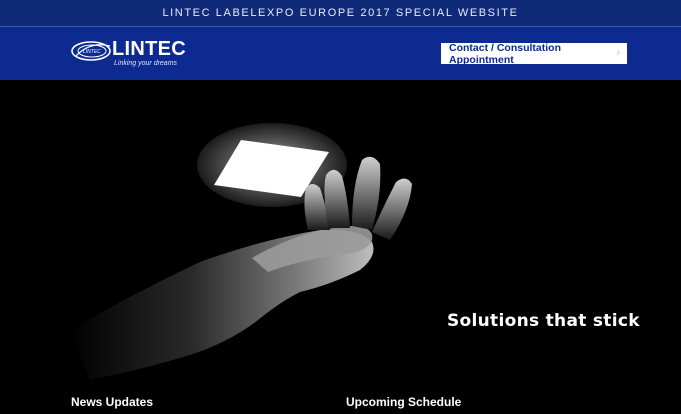  Describe the element at coordinates (404, 402) in the screenshot. I see `upcoming-schedule-heading: Upcoming Schedule` at that location.